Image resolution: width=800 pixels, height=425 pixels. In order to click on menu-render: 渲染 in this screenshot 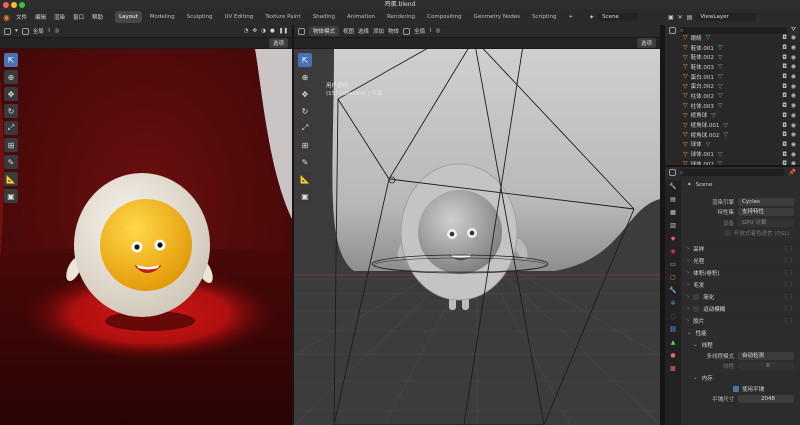, I will do `click(59, 17)`.